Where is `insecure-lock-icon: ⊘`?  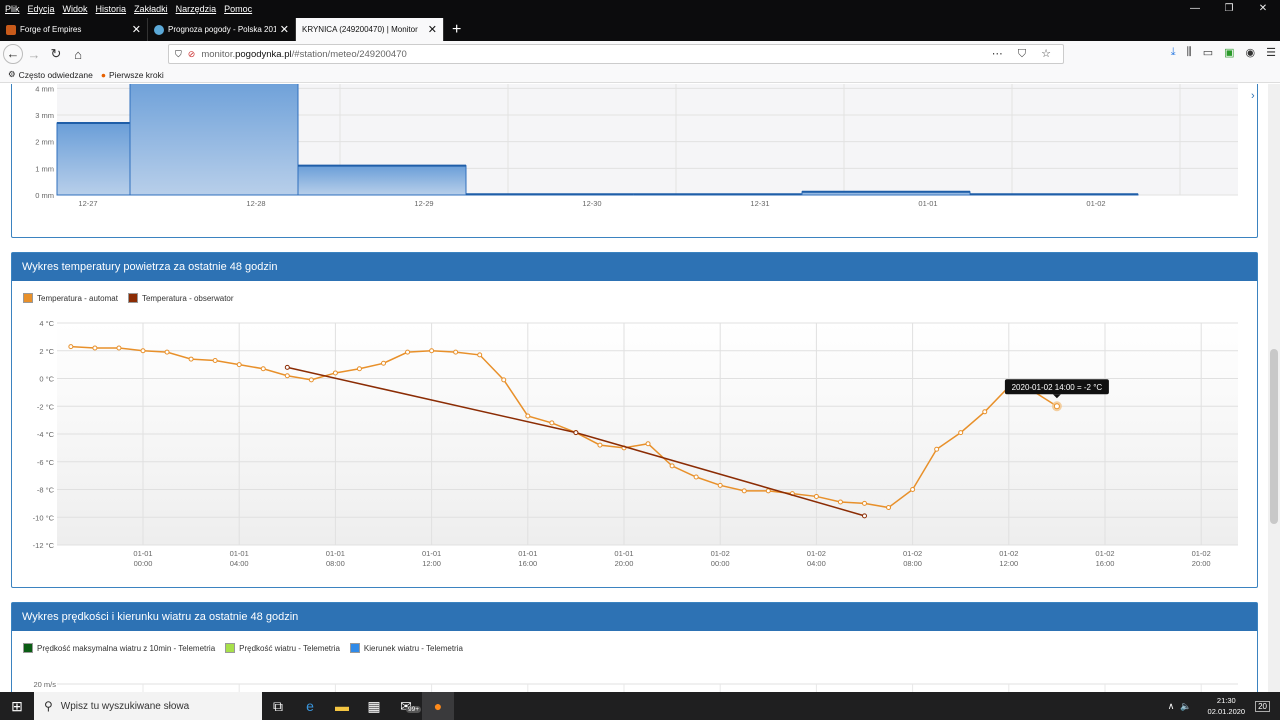
insecure-lock-icon: ⊘ is located at coordinates (192, 54).